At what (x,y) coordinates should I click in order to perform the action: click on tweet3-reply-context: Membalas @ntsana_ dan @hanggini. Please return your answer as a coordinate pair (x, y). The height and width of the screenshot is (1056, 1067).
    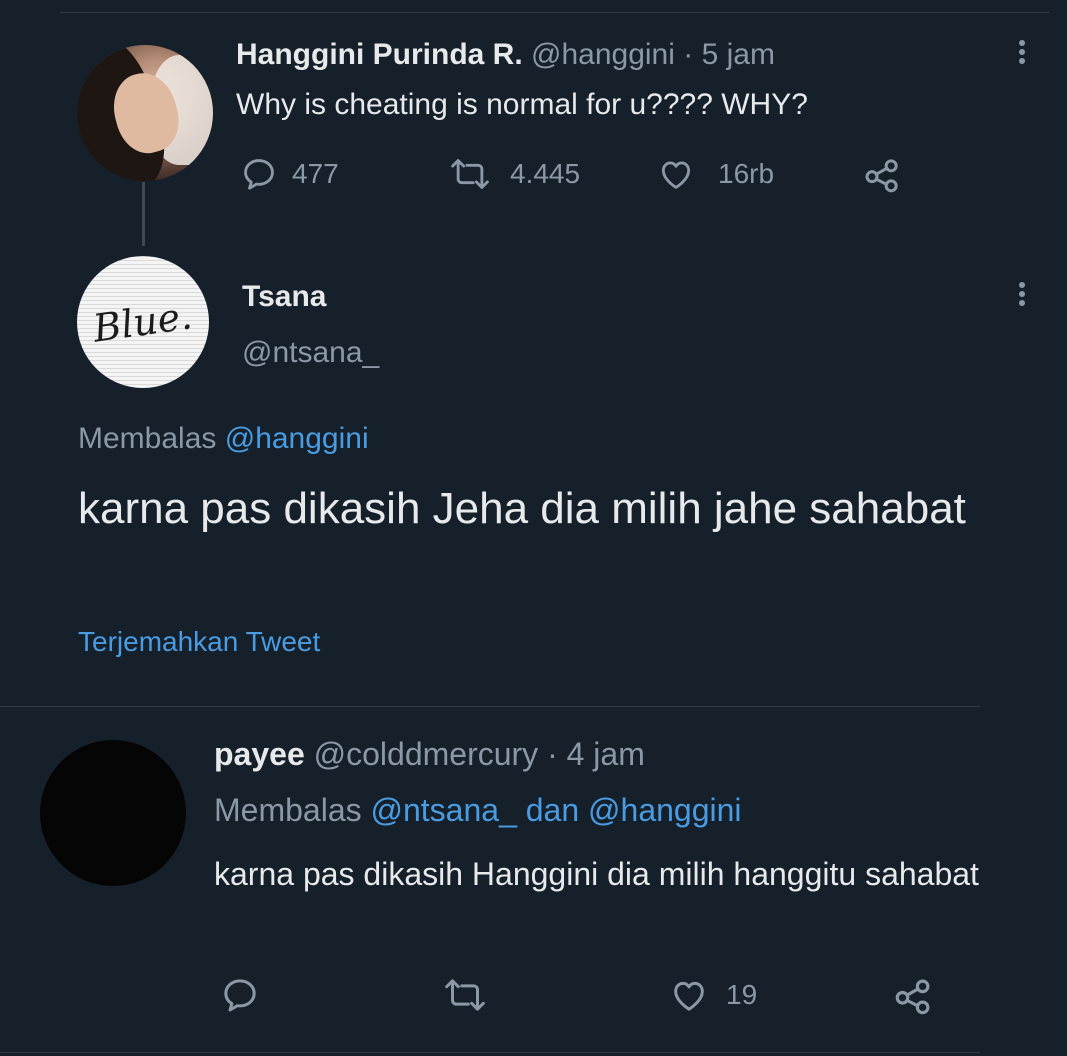
    Looking at the image, I should click on (478, 810).